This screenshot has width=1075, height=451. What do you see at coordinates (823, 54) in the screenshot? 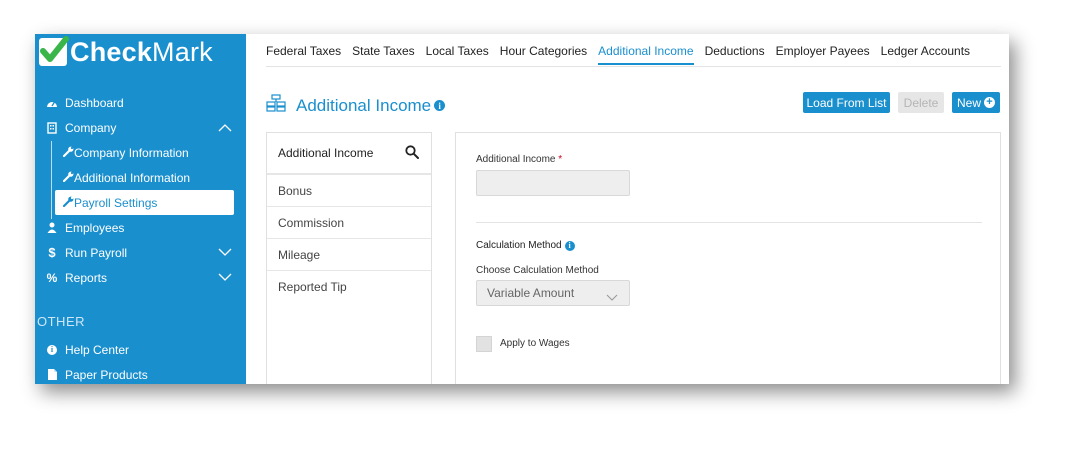
I see `tab-employer-payees: Employer Payees` at bounding box center [823, 54].